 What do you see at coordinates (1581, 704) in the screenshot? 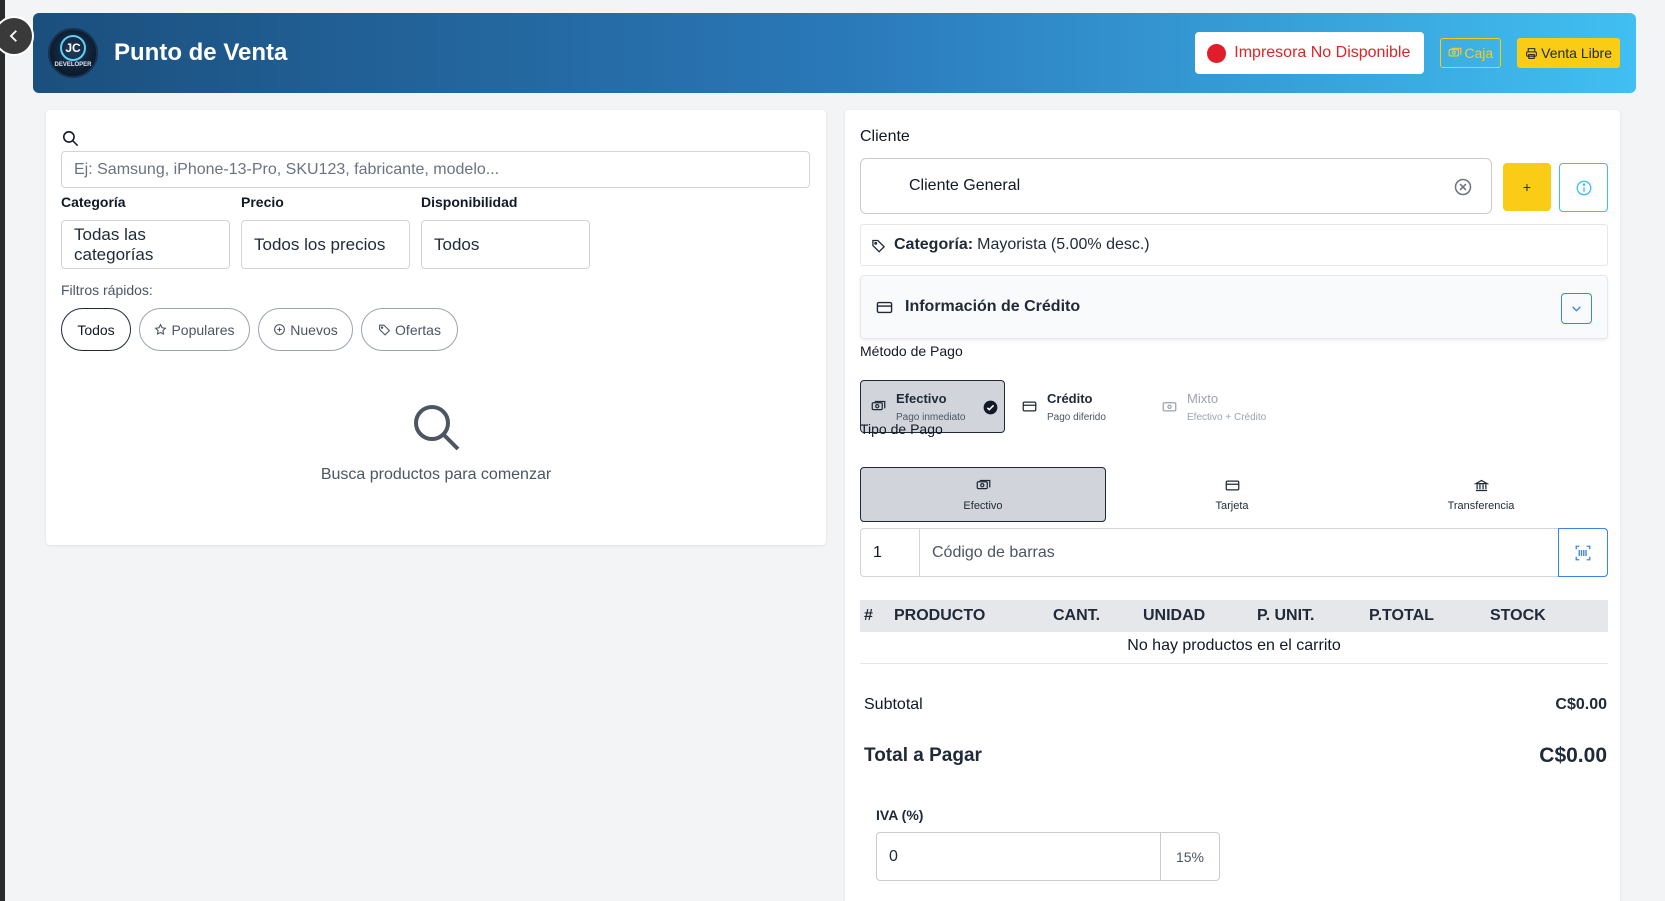
I see `subtotal-value: C$0.00` at bounding box center [1581, 704].